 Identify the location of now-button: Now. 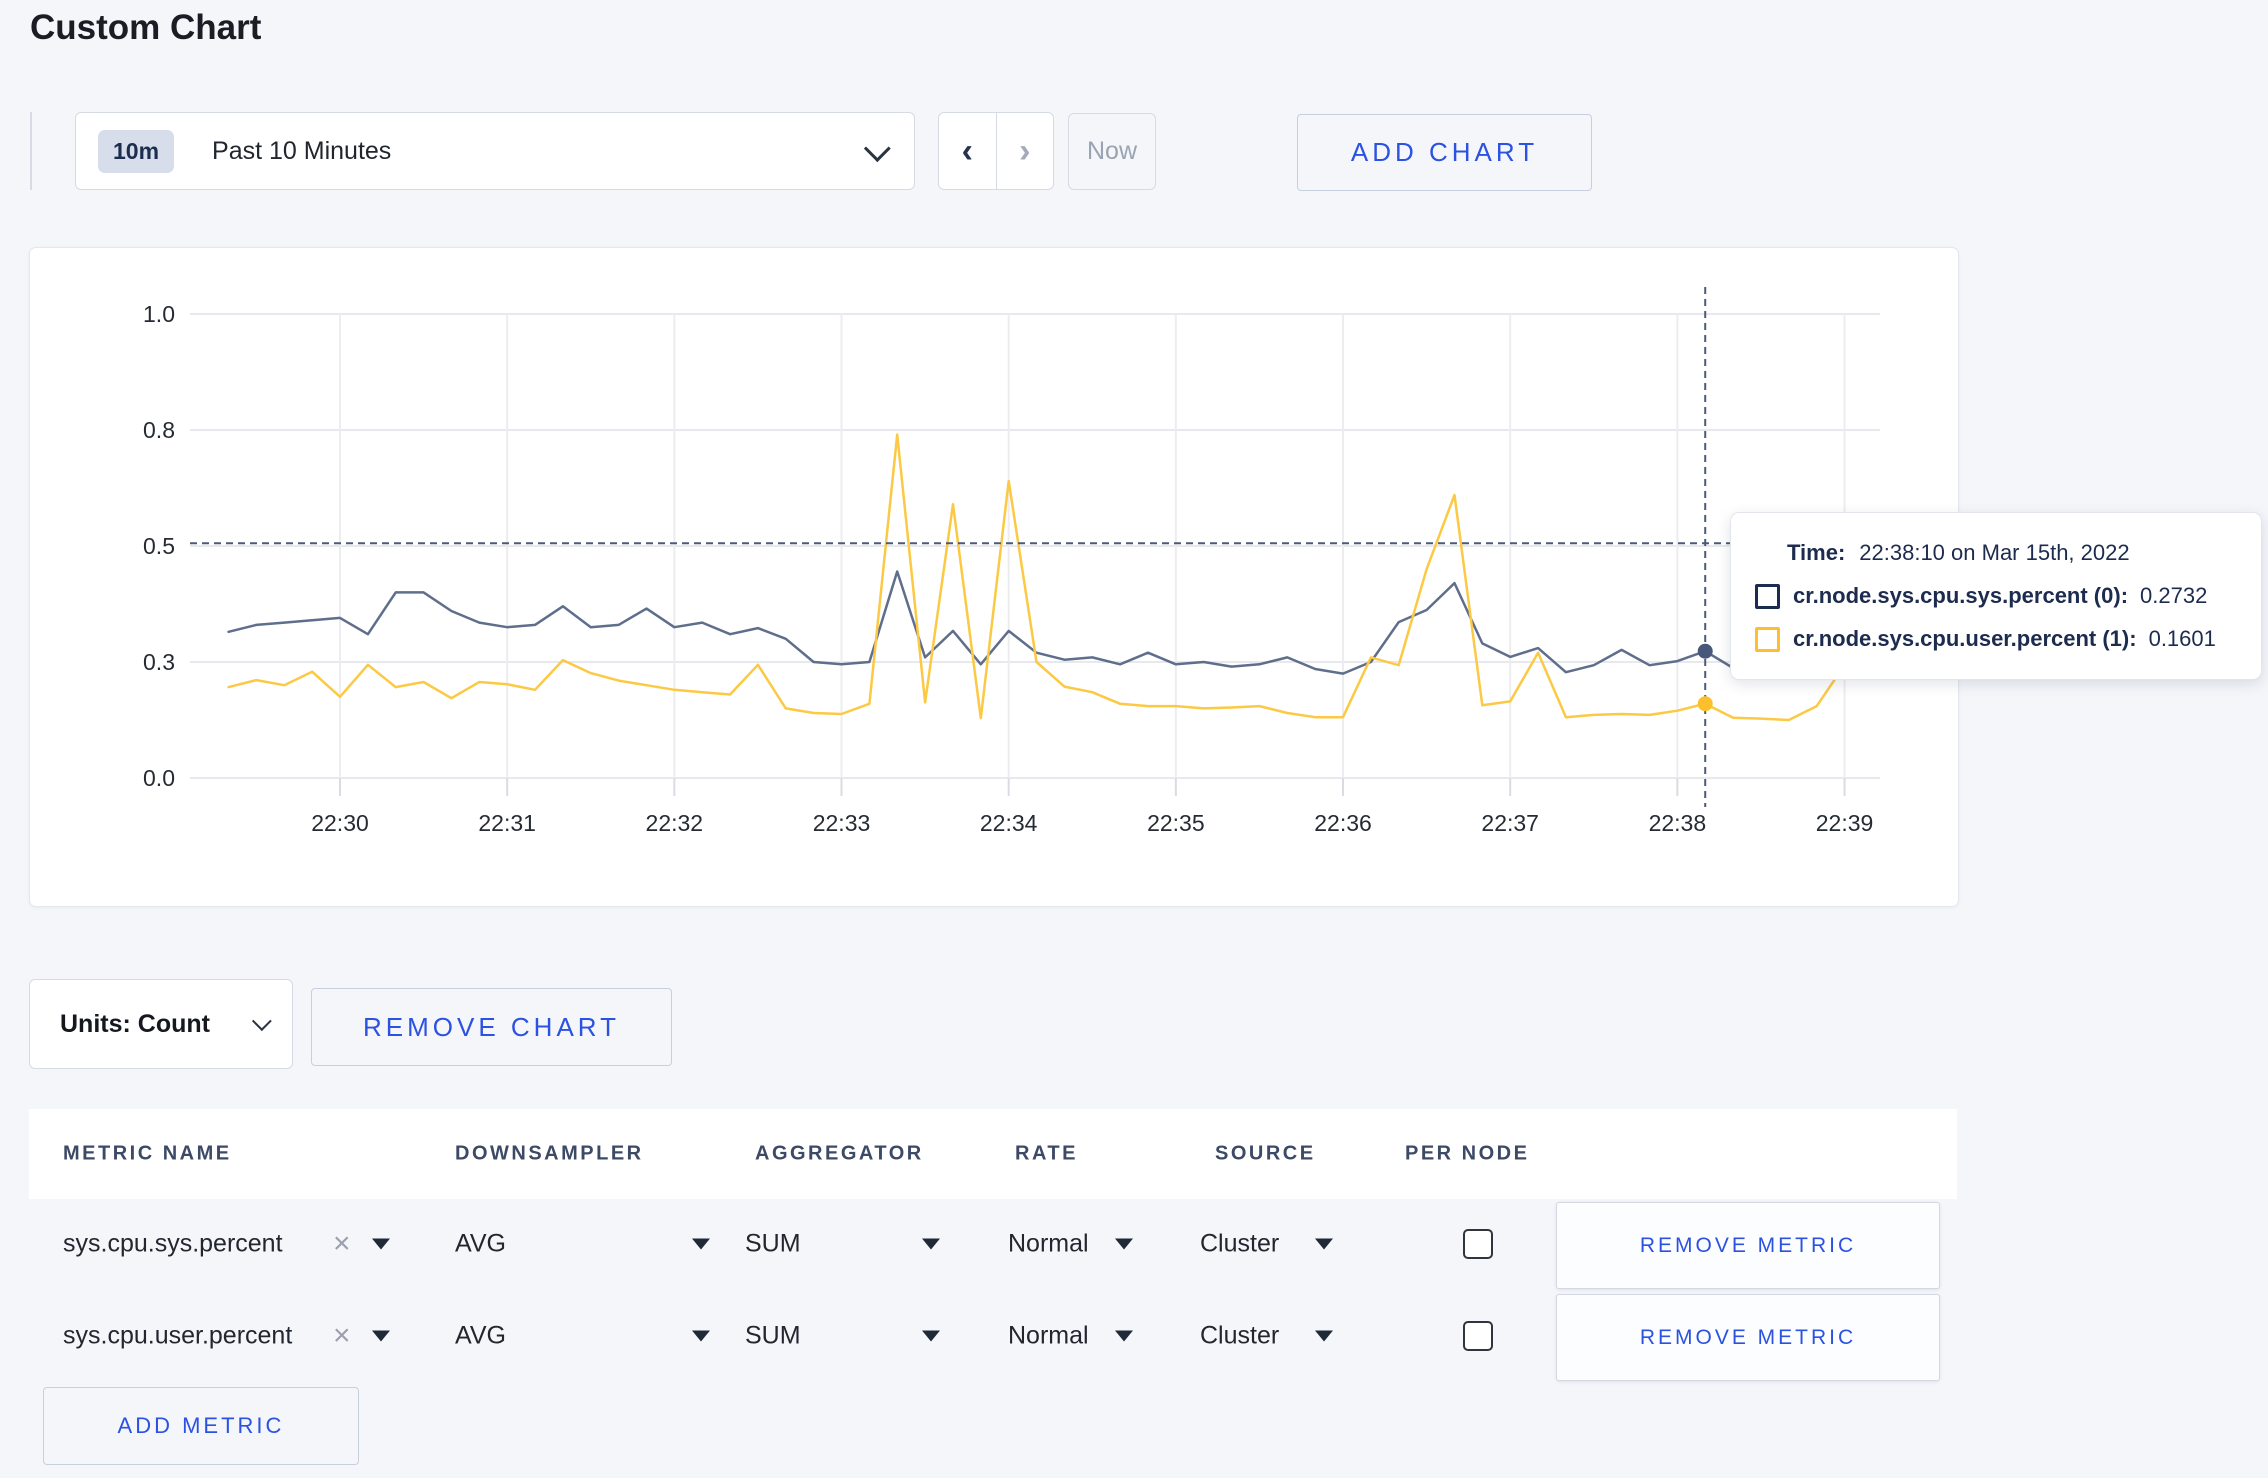
(1112, 151).